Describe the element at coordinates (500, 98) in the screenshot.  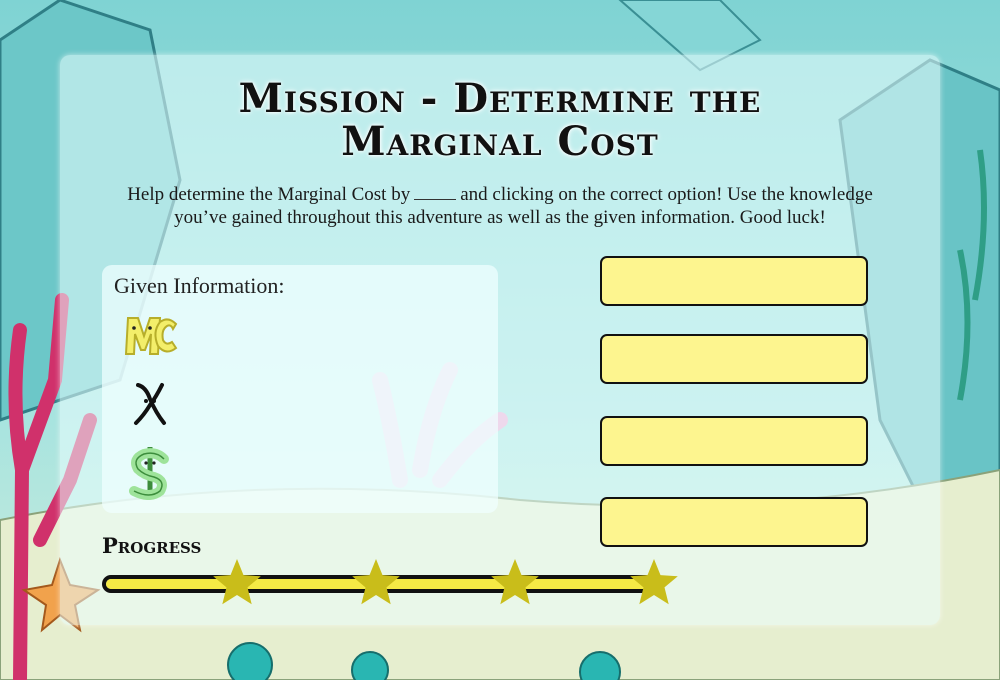
I see `title-line-1: Mission - Determine the` at that location.